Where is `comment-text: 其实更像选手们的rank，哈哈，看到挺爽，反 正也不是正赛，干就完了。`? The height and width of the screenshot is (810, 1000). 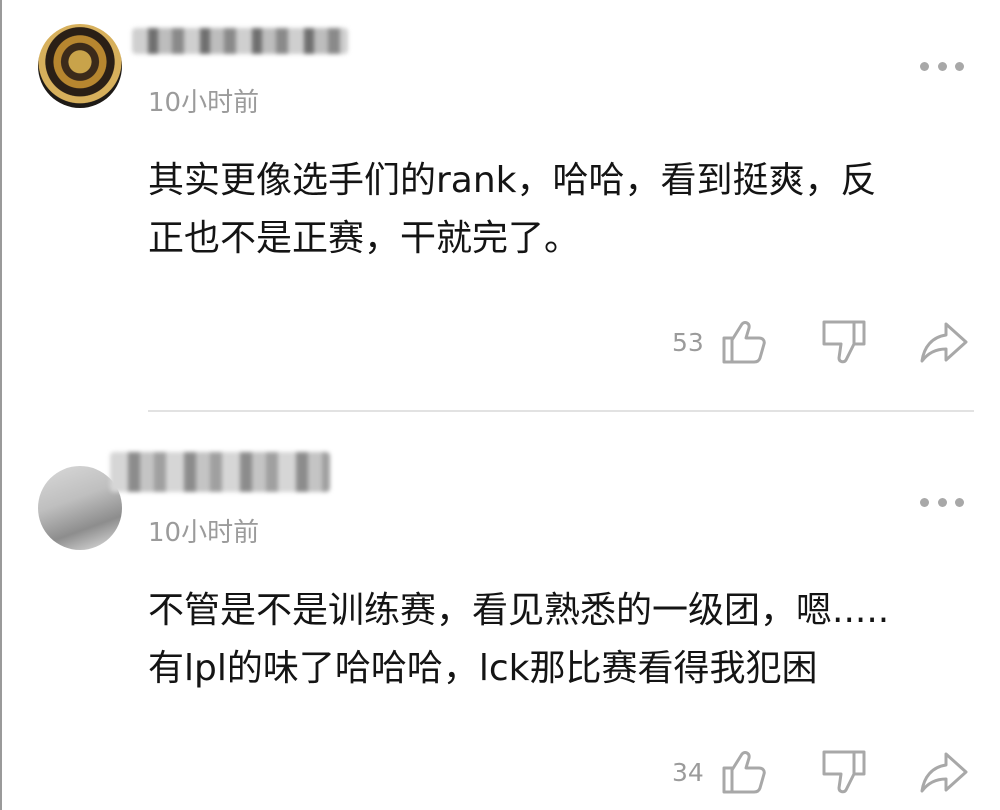 comment-text: 其实更像选手们的rank，哈哈，看到挺爽，反 正也不是正赛，干就完了。 is located at coordinates (563, 210).